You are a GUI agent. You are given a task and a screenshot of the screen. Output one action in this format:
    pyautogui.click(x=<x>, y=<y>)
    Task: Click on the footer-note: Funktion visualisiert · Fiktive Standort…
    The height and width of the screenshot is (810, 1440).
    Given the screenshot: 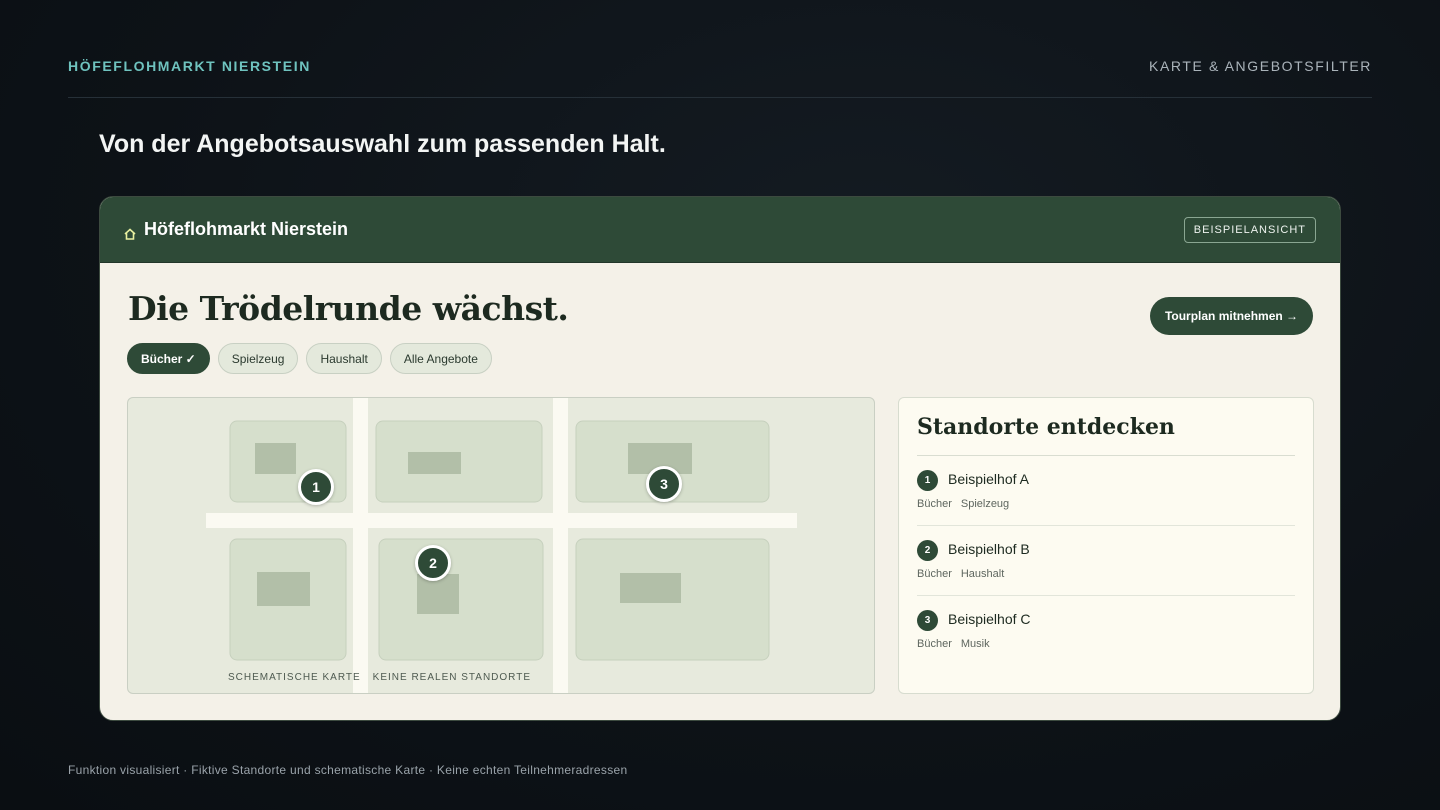 What is the action you would take?
    pyautogui.click(x=348, y=770)
    